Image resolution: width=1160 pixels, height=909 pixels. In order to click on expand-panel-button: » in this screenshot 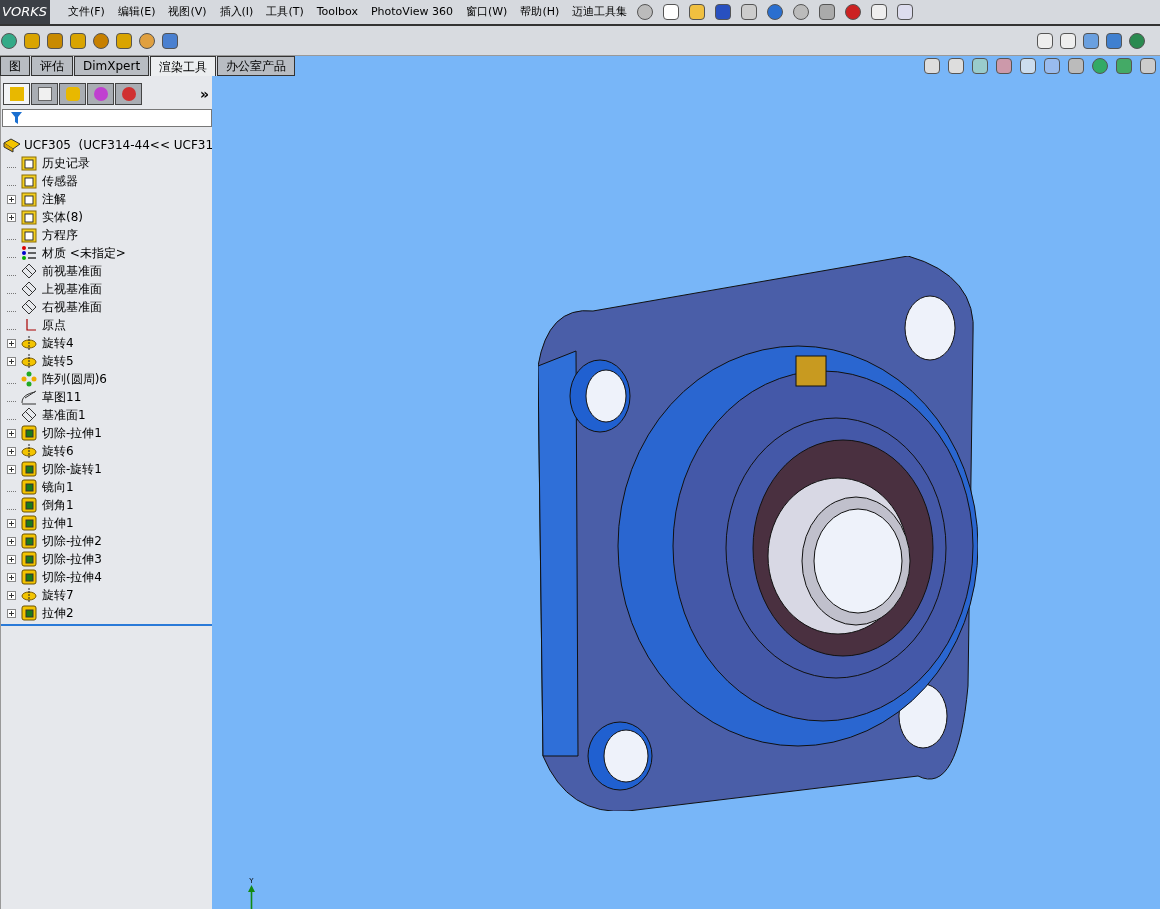, I will do `click(206, 94)`.